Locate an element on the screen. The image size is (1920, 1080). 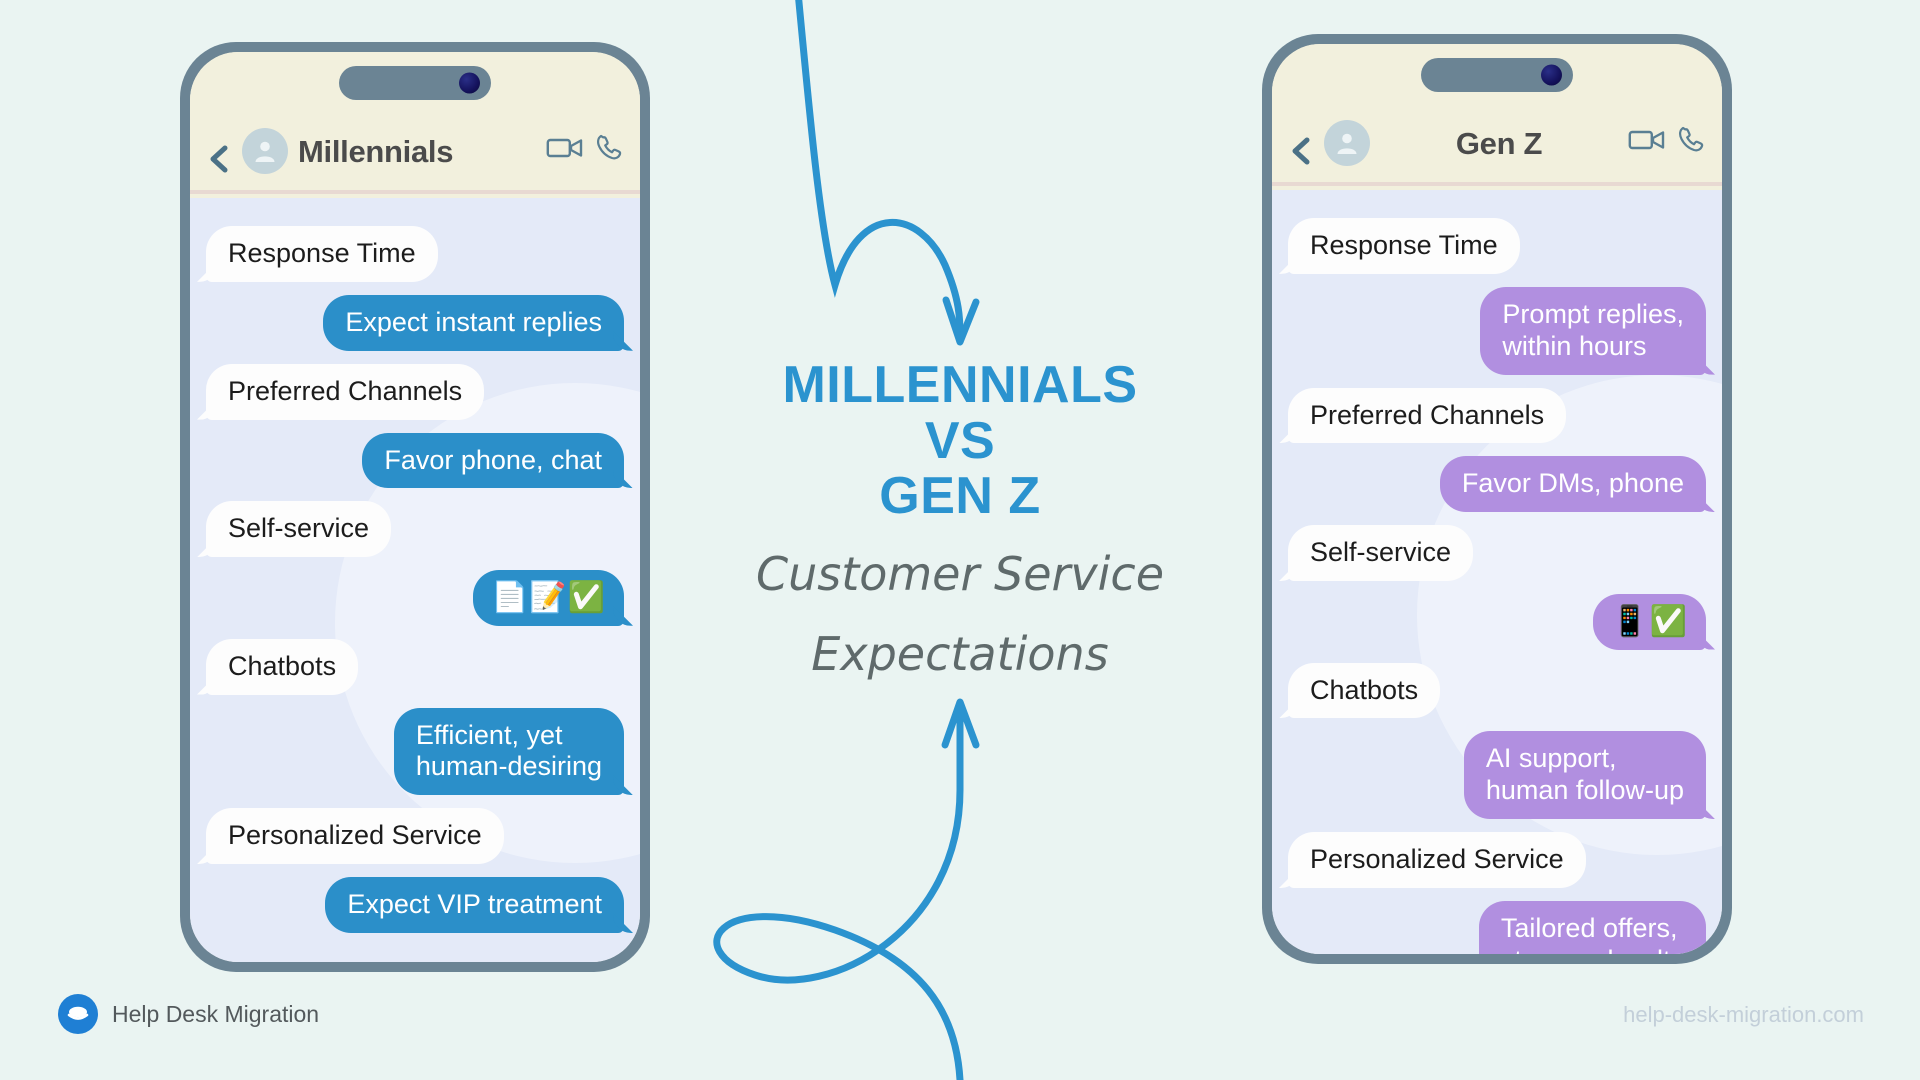
chat-bubble: 📄📝✅ is located at coordinates (548, 598).